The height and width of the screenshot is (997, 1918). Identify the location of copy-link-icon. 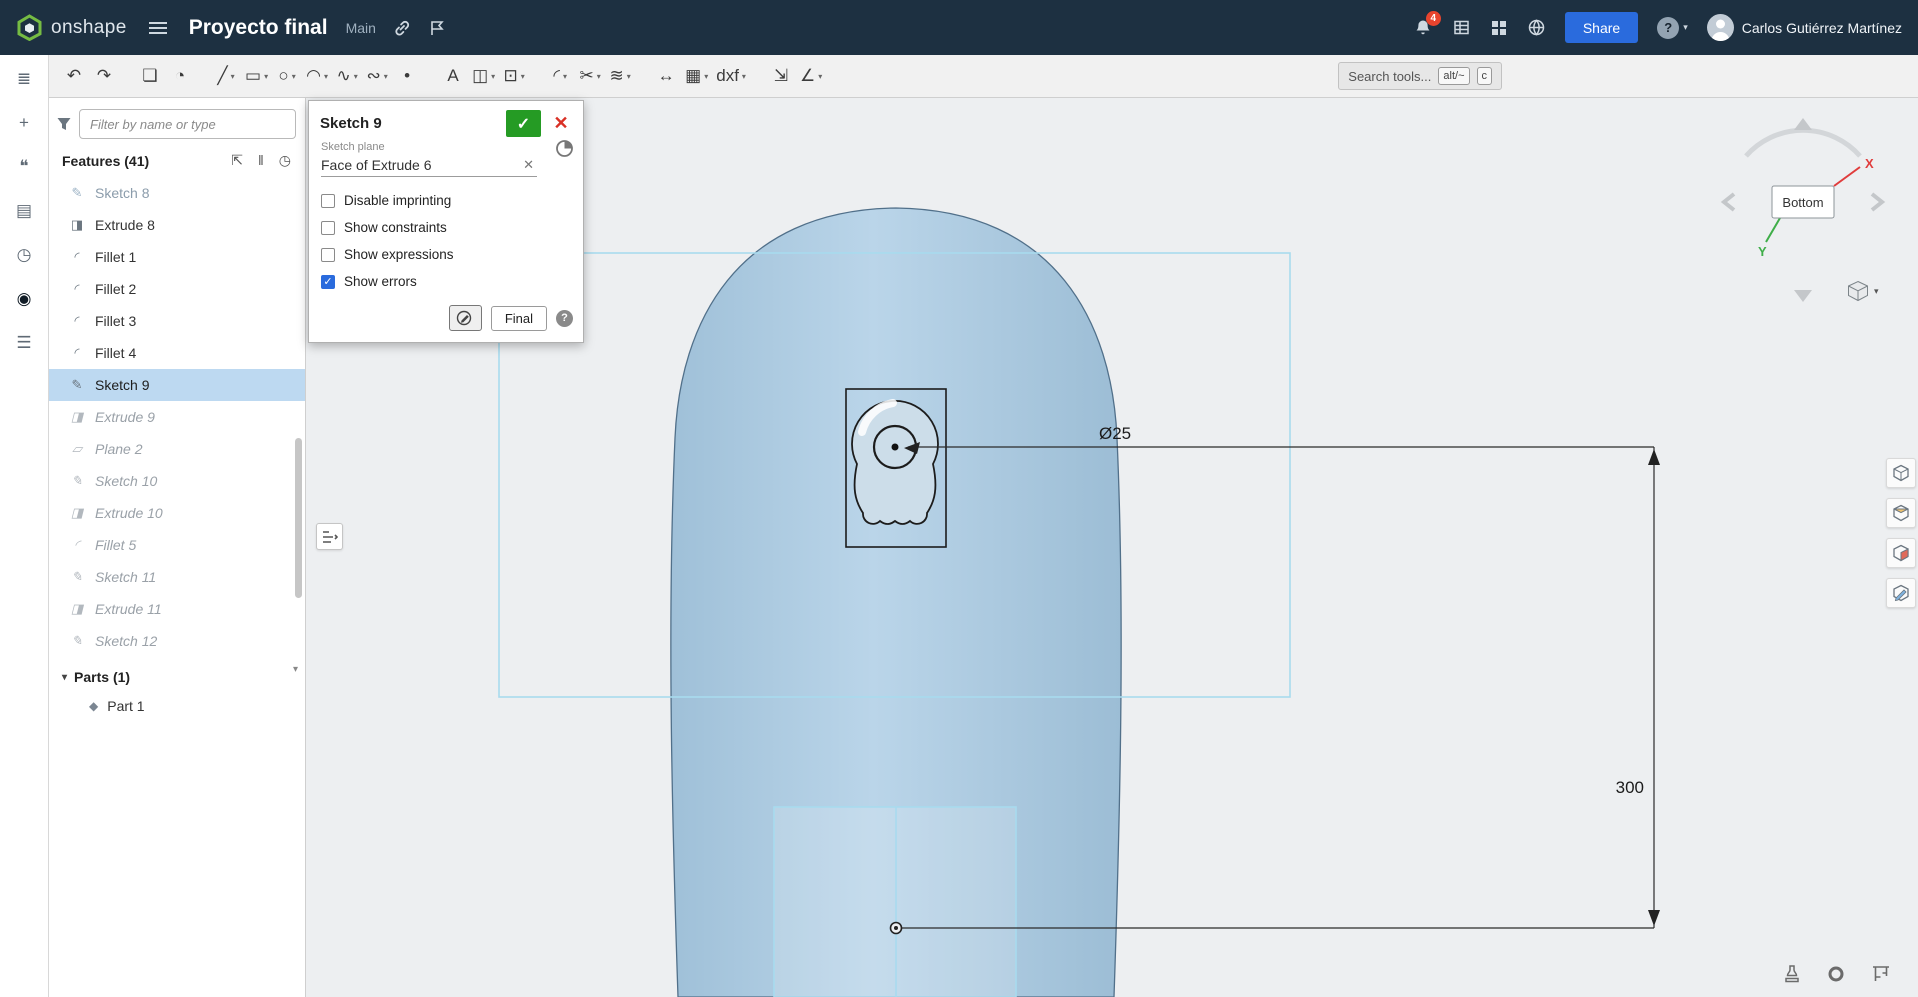
(402, 28).